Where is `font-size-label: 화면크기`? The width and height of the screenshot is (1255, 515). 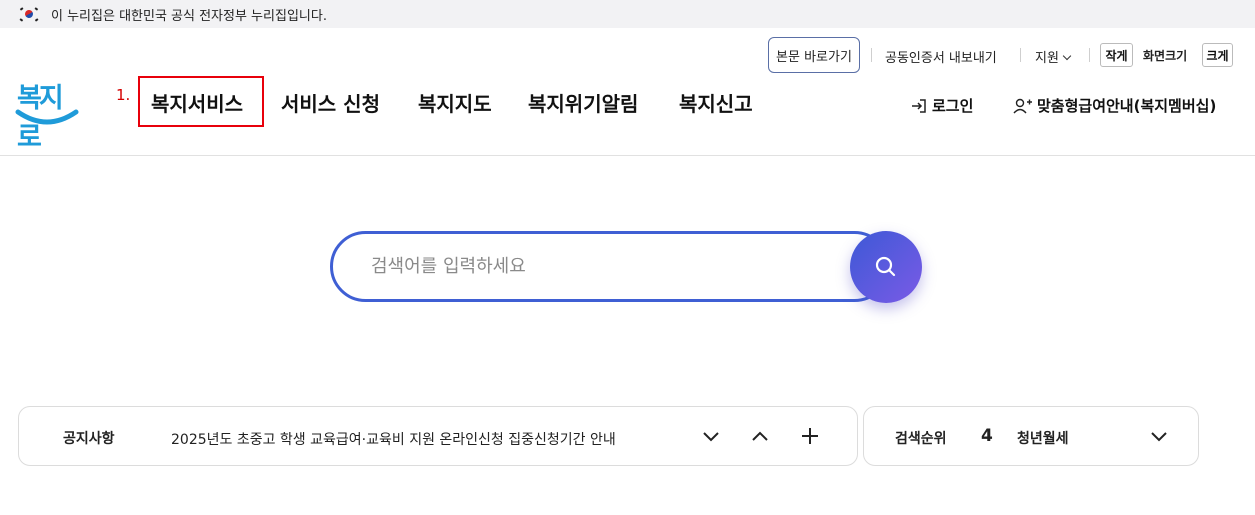 font-size-label: 화면크기 is located at coordinates (1165, 56).